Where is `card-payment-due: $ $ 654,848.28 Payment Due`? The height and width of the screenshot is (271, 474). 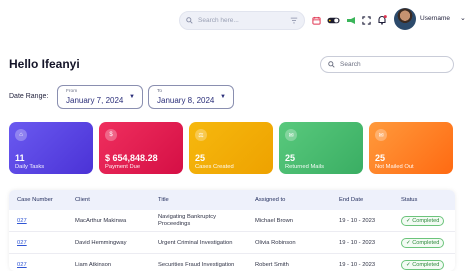
card-payment-due: $ $ 654,848.28 Payment Due is located at coordinates (141, 148).